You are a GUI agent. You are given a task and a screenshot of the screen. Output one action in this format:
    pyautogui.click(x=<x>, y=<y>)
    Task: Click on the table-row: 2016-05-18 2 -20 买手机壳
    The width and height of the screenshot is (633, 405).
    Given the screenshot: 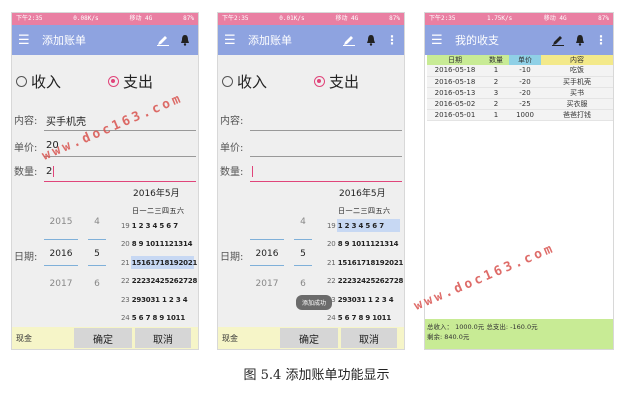 What is the action you would take?
    pyautogui.click(x=520, y=82)
    